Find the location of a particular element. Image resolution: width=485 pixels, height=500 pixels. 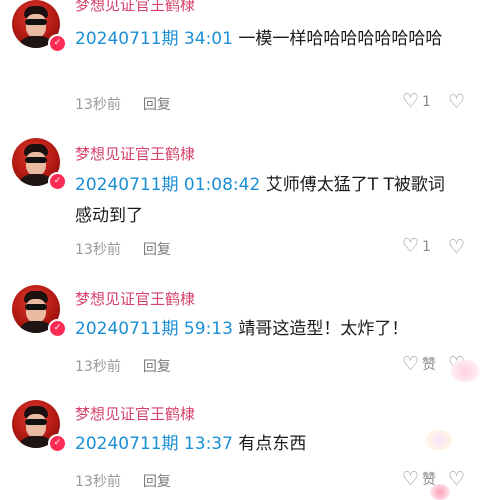

comment-text: 20240711期 59:13 靖哥这造型！太炸了！ is located at coordinates (265, 329).